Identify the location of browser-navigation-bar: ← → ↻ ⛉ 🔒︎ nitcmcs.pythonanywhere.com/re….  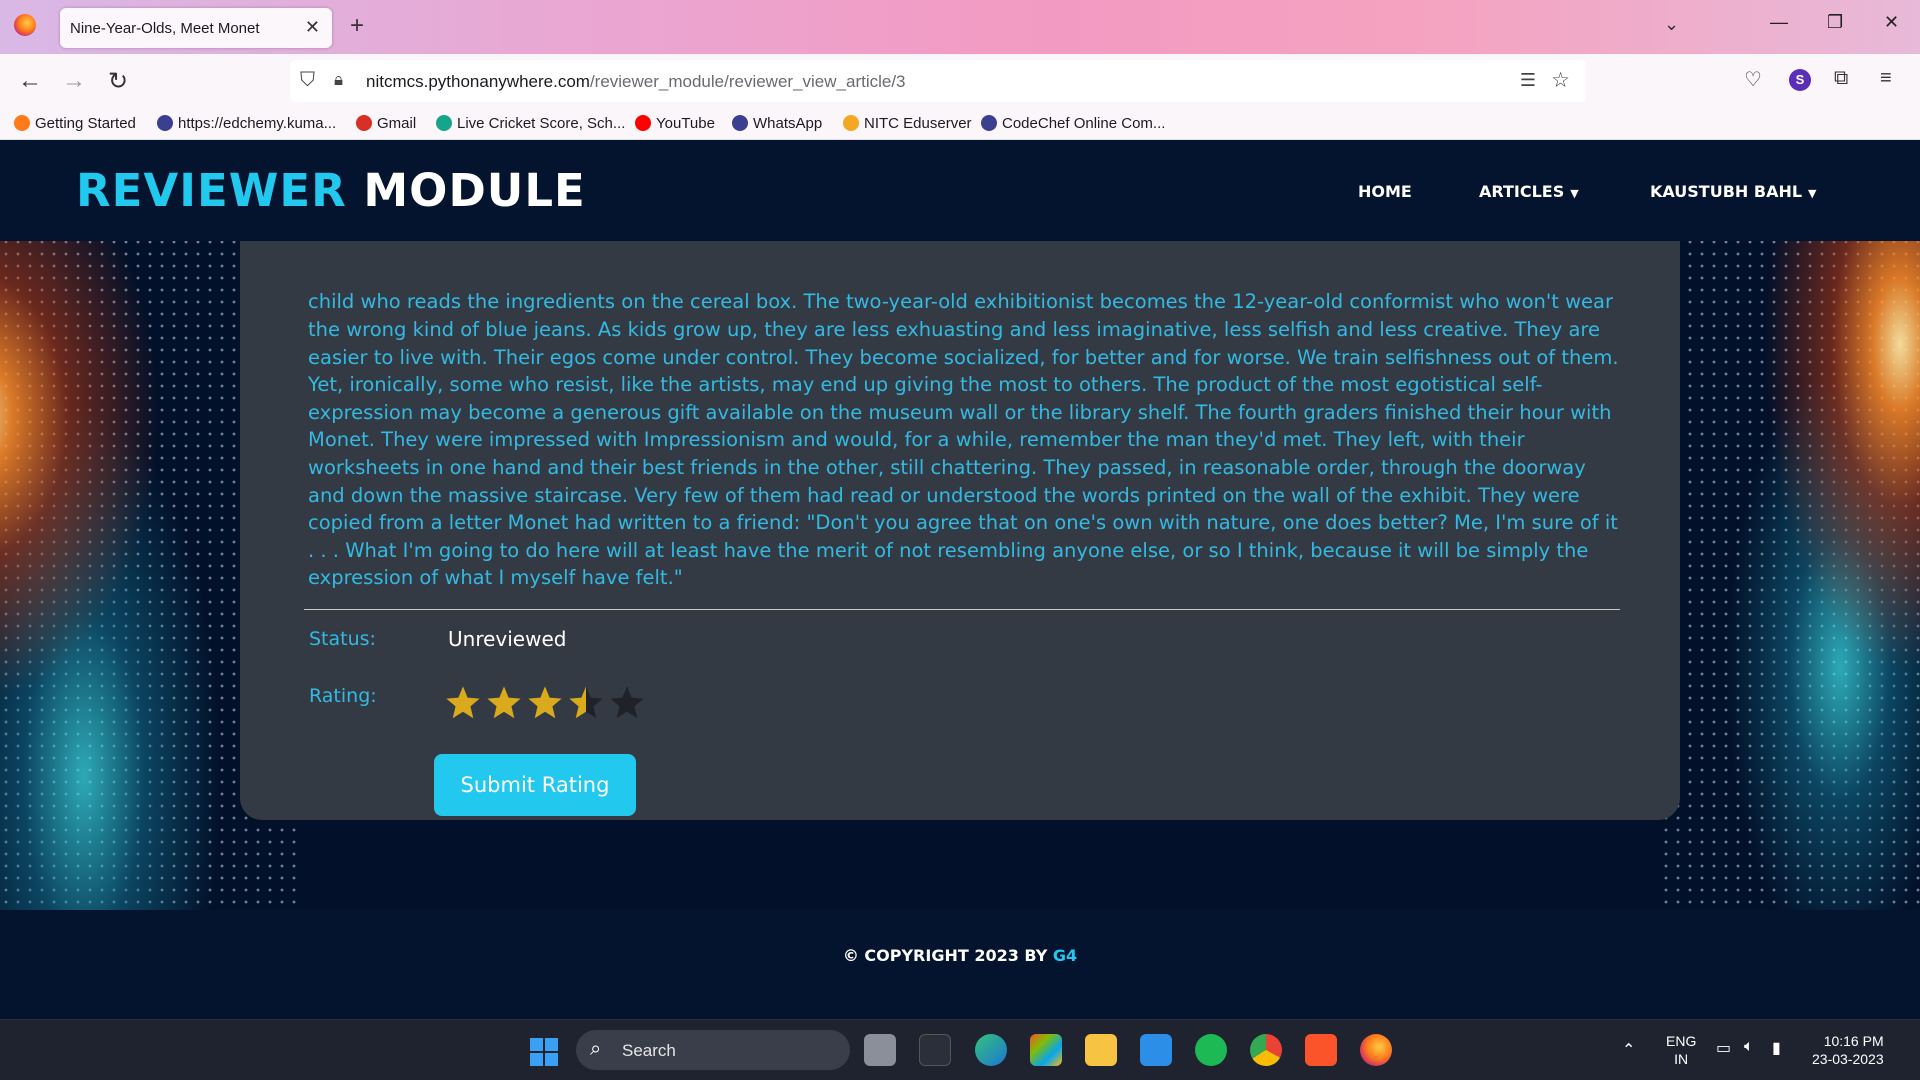
(960, 81).